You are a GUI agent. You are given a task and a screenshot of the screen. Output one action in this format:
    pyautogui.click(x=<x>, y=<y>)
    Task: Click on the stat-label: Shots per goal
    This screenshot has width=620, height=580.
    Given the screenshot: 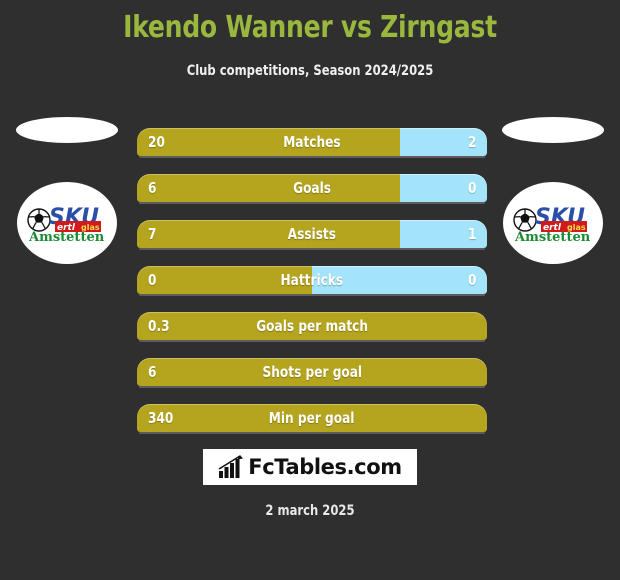 What is the action you would take?
    pyautogui.click(x=312, y=372)
    